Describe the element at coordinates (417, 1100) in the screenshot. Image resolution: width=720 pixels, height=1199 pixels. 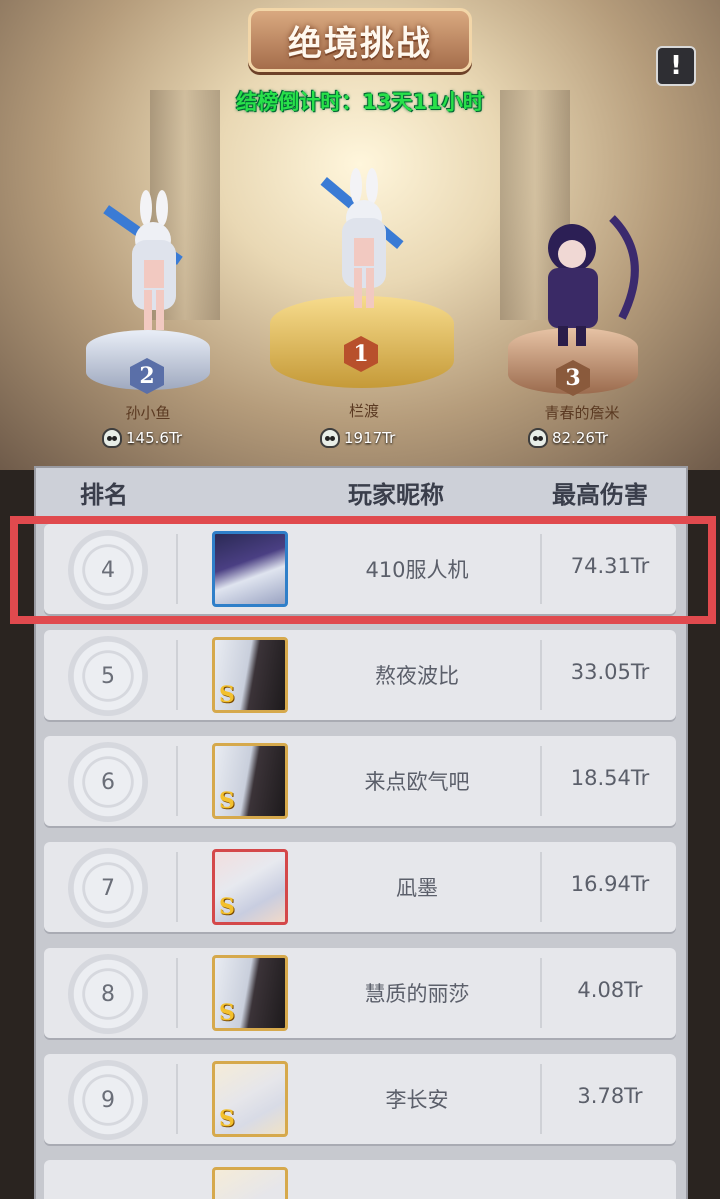
I see `player-name: 李长安` at that location.